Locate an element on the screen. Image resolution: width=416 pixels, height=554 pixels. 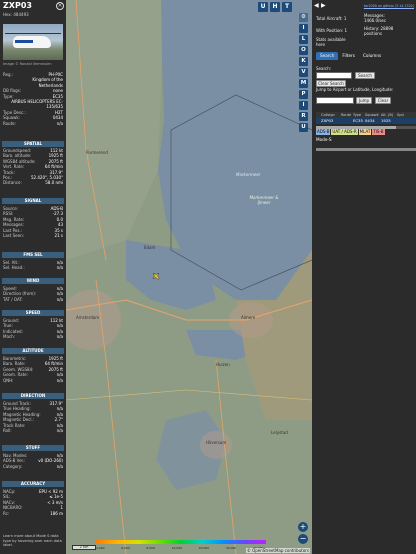
spatial-row: Distance: 58.0 nmi is located at coordinates (33, 182).